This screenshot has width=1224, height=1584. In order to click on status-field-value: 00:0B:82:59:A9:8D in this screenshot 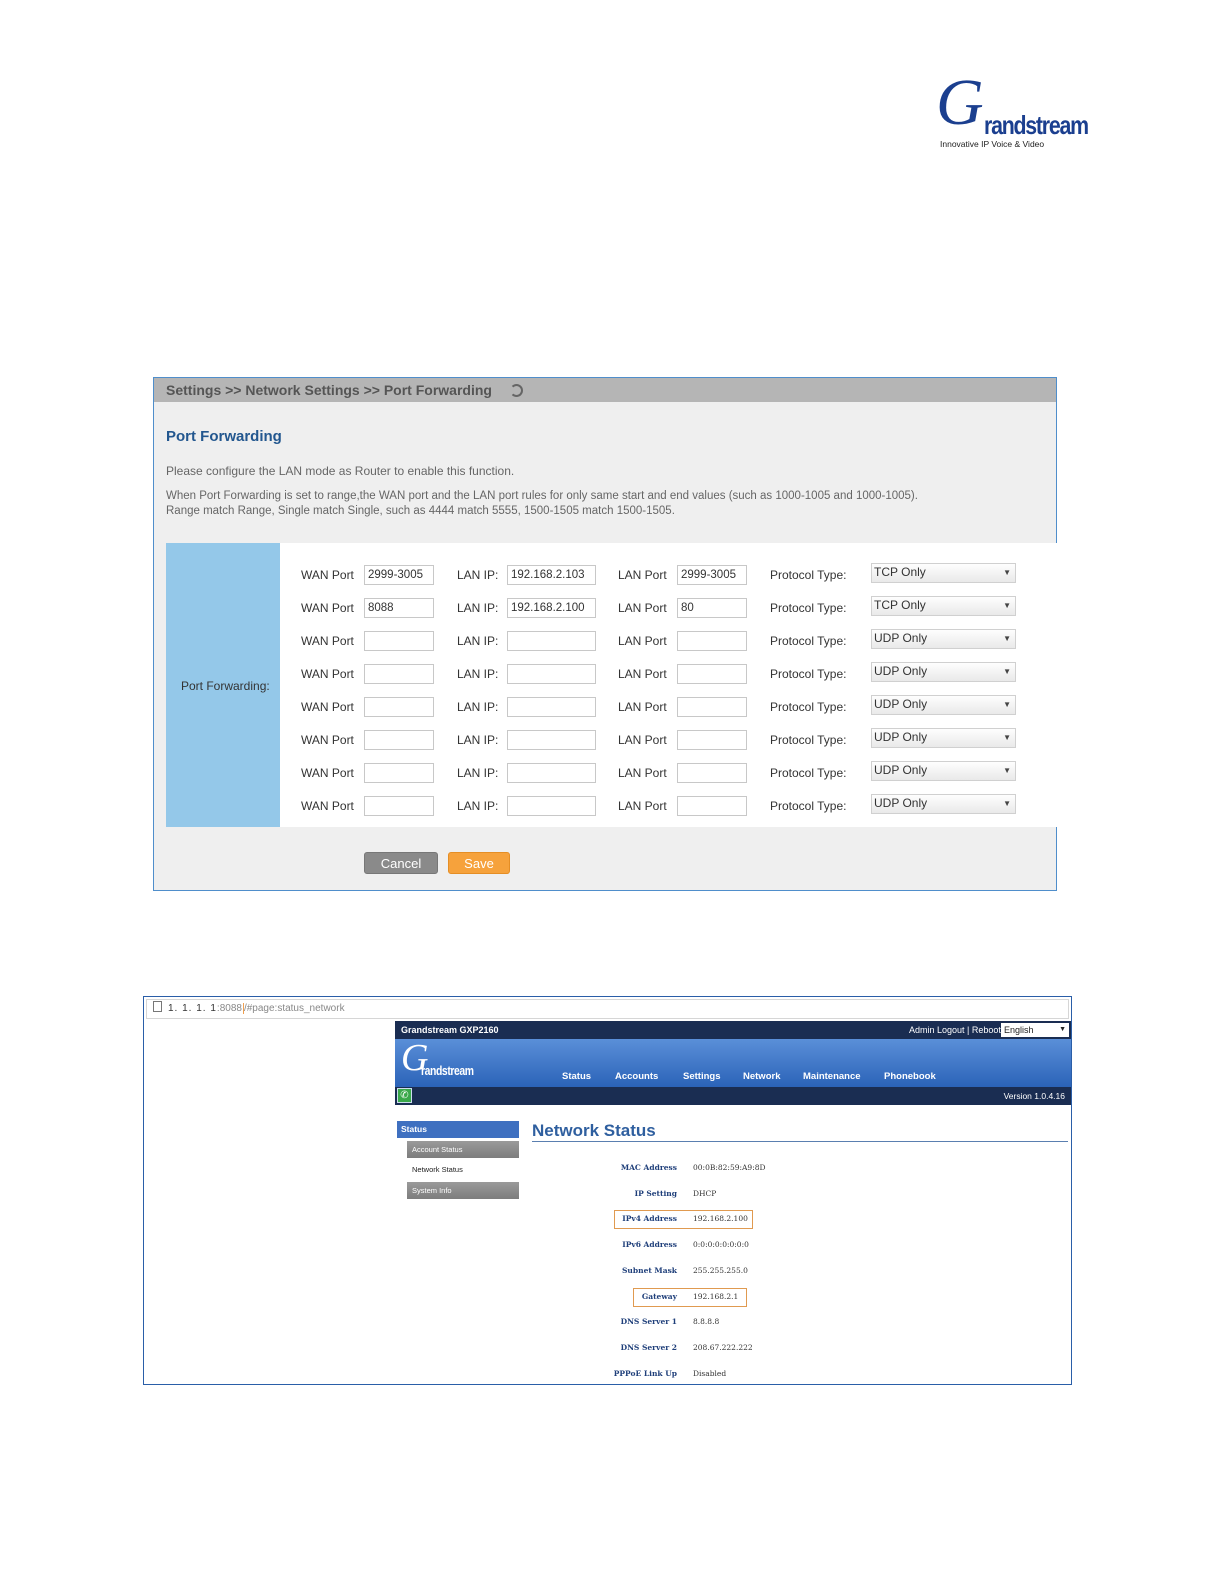, I will do `click(753, 1168)`.